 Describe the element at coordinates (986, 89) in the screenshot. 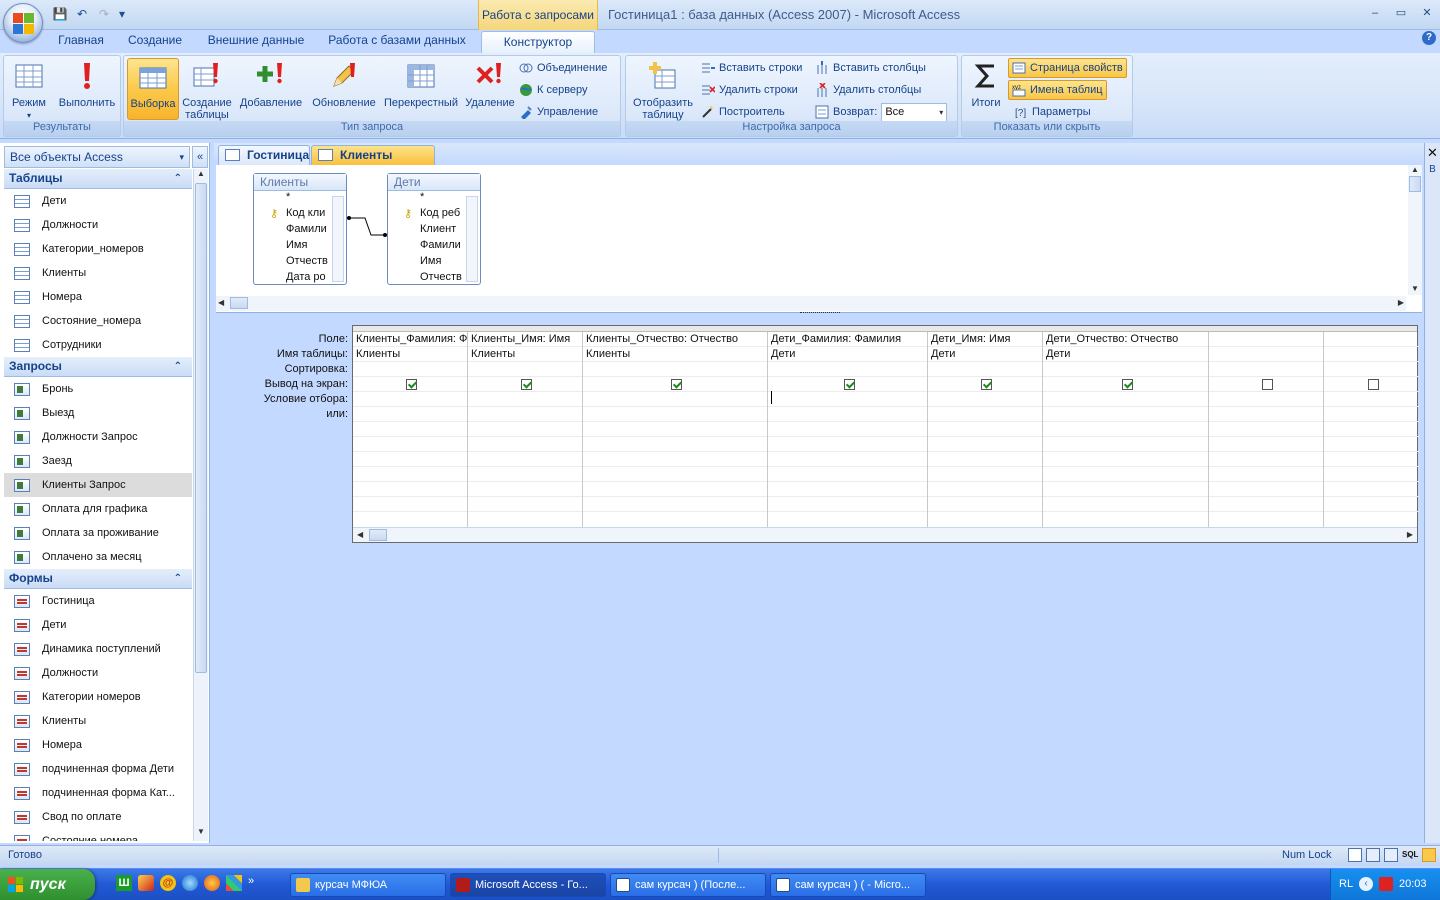

I see `totals-button: Итоги` at that location.